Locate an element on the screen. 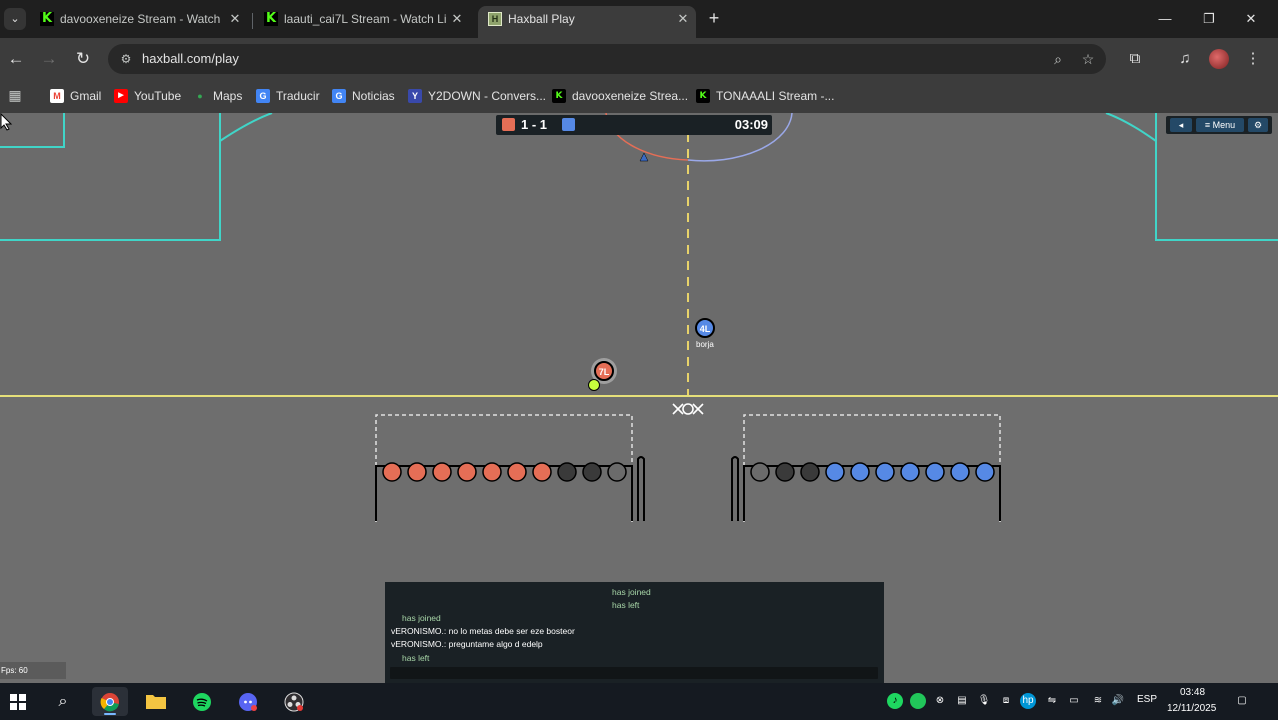 This screenshot has height=720, width=1278. new-tab-button: + is located at coordinates (714, 19).